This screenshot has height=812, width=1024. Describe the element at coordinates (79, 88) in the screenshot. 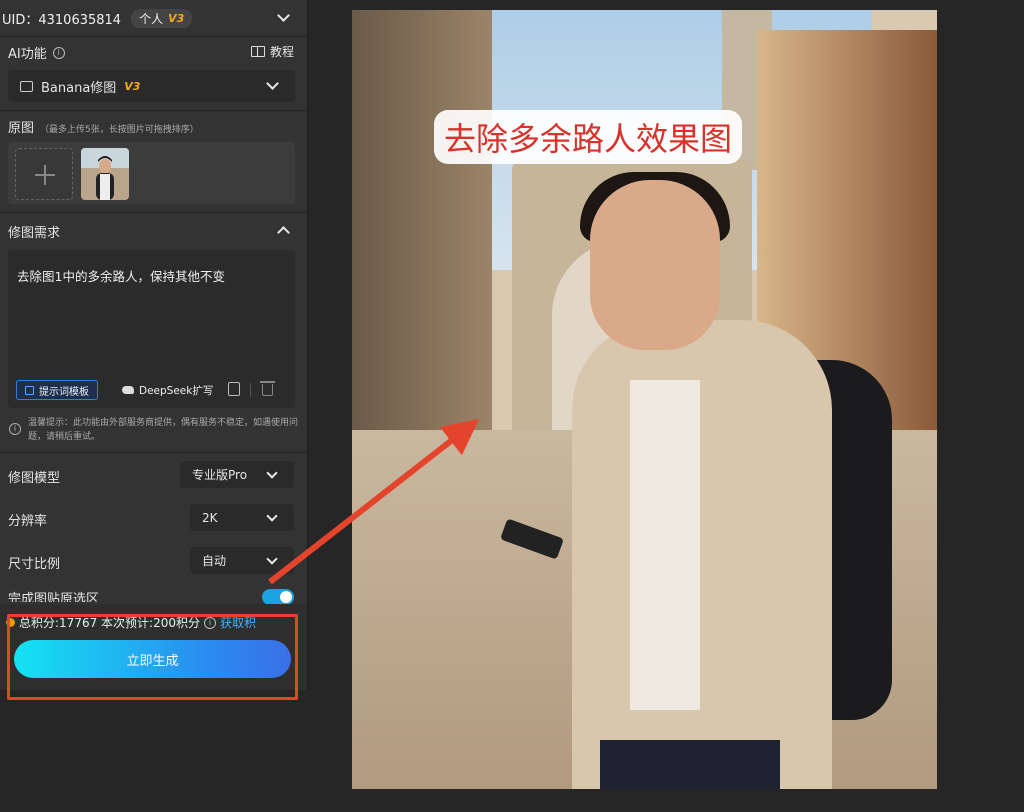

I see `ai-feature-selected: Banana修图` at that location.